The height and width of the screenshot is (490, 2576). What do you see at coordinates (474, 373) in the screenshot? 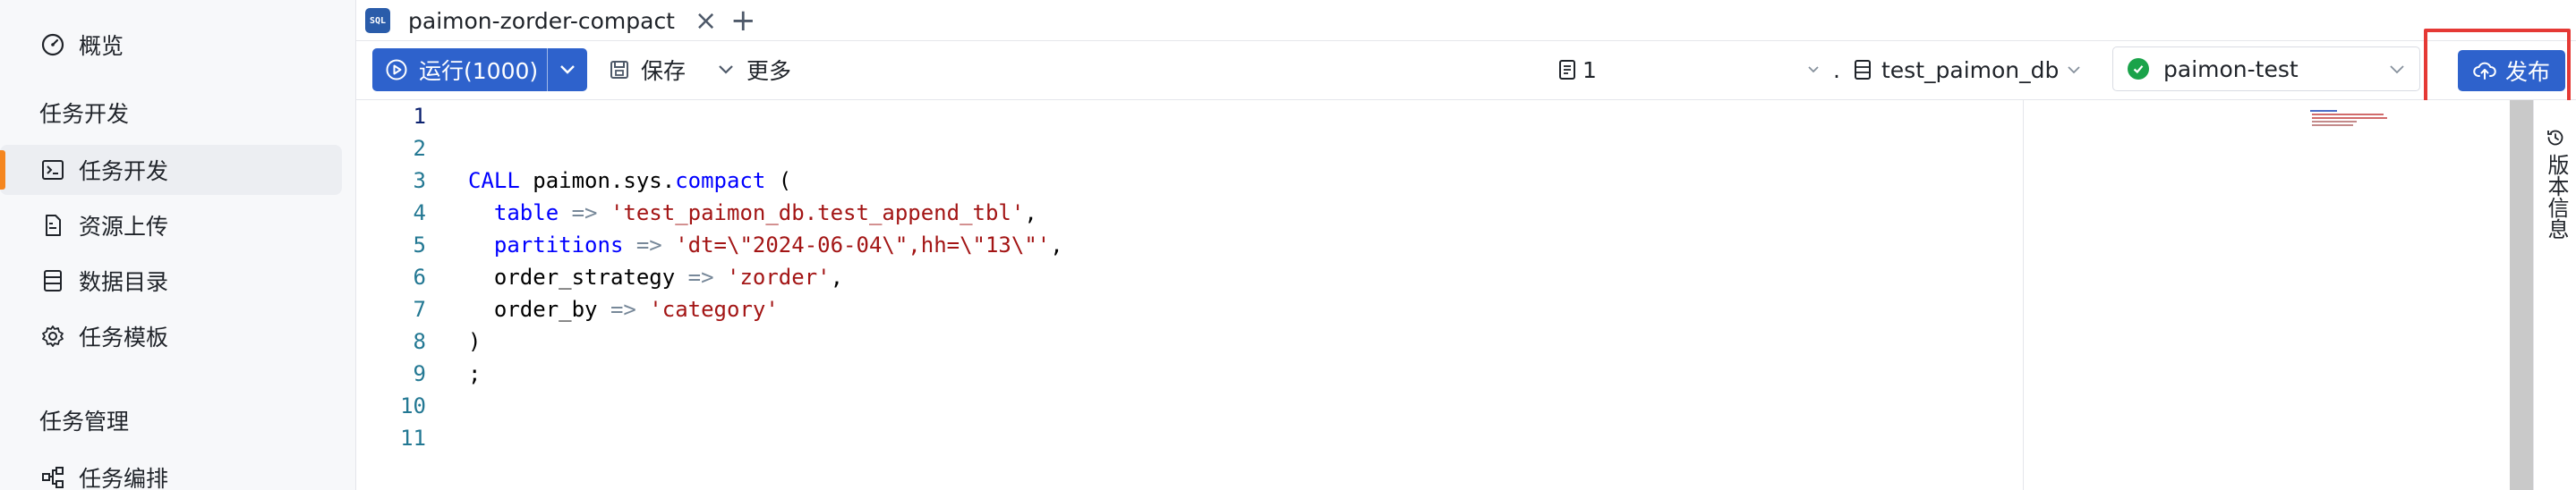
I see `code-line-9: ;` at bounding box center [474, 373].